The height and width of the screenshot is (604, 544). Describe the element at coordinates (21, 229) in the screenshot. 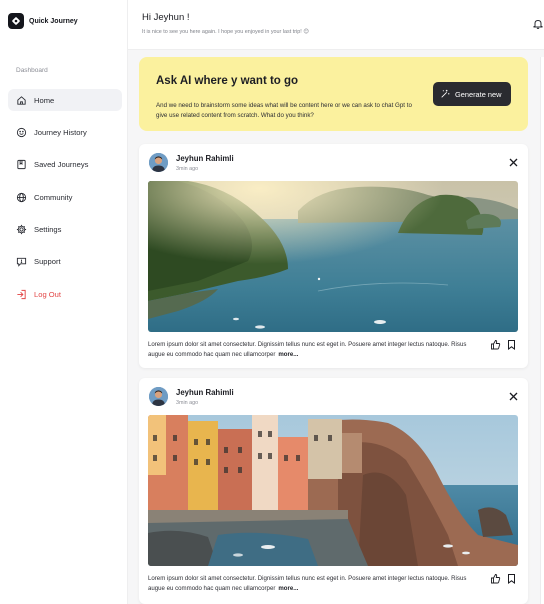

I see `gear-icon` at that location.